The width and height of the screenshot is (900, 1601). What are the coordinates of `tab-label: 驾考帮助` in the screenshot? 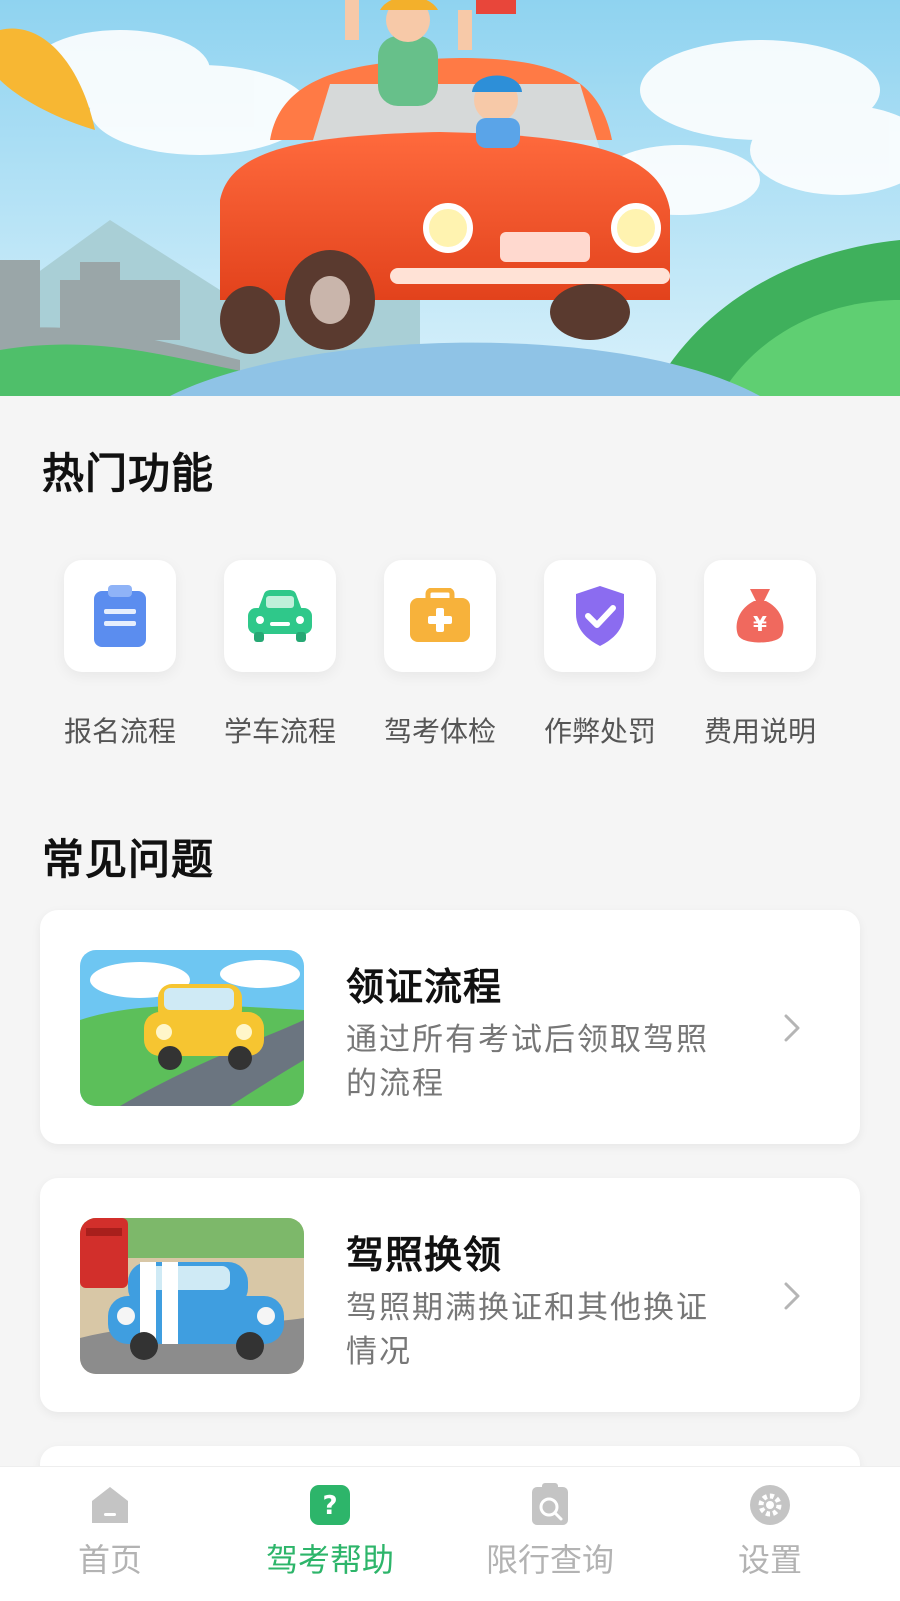 It's located at (329, 1560).